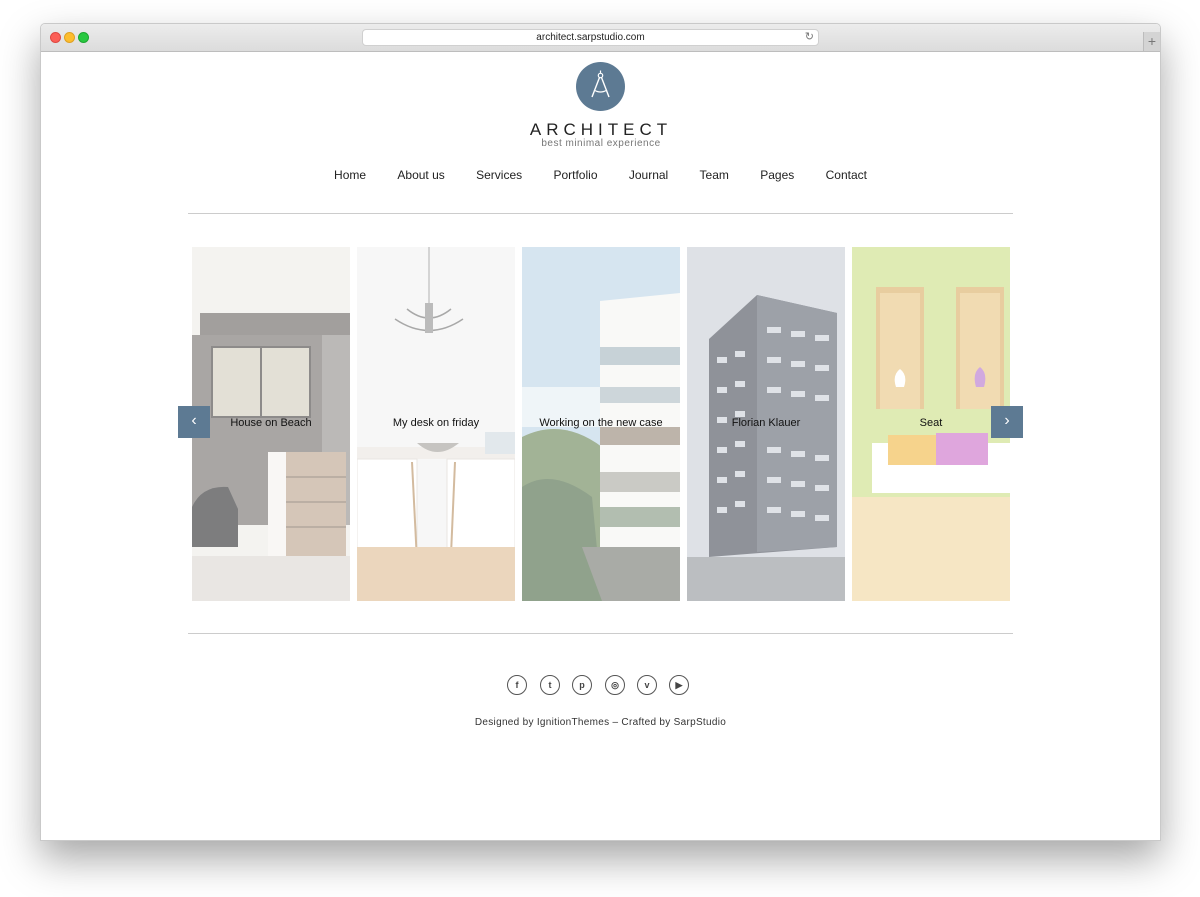  I want to click on slide-house-on-beach: House on Beach, so click(271, 424).